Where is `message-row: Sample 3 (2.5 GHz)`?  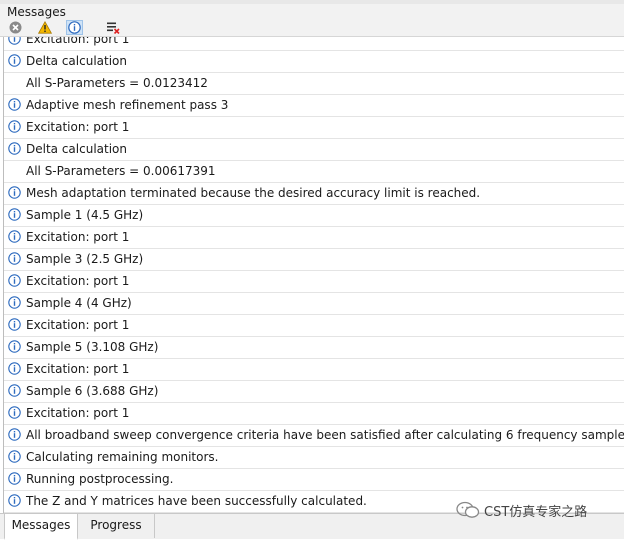 message-row: Sample 3 (2.5 GHz) is located at coordinates (314, 260).